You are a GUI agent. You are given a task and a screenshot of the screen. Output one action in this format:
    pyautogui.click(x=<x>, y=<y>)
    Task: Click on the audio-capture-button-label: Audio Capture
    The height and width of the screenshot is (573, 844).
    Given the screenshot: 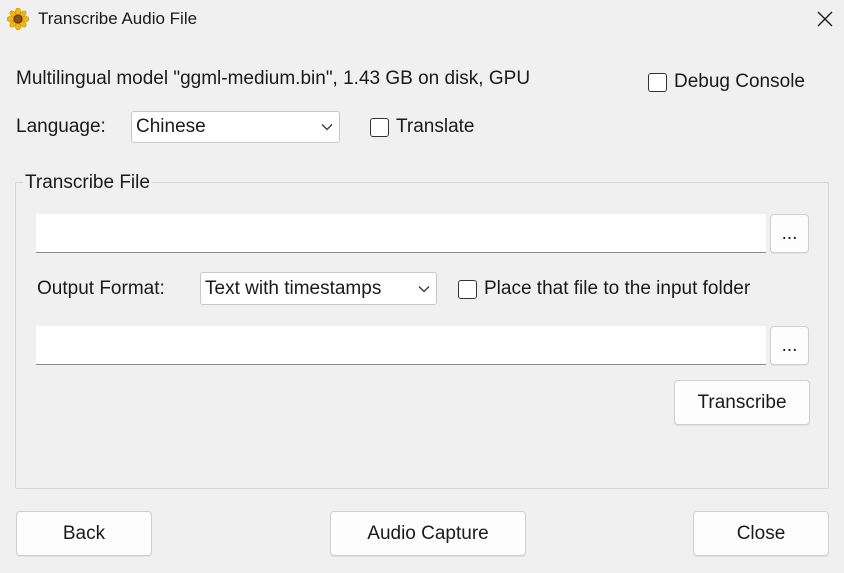 What is the action you would take?
    pyautogui.click(x=428, y=533)
    